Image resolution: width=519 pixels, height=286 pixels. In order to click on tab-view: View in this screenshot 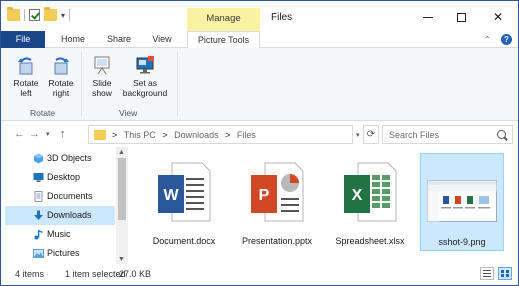, I will do `click(162, 39)`.